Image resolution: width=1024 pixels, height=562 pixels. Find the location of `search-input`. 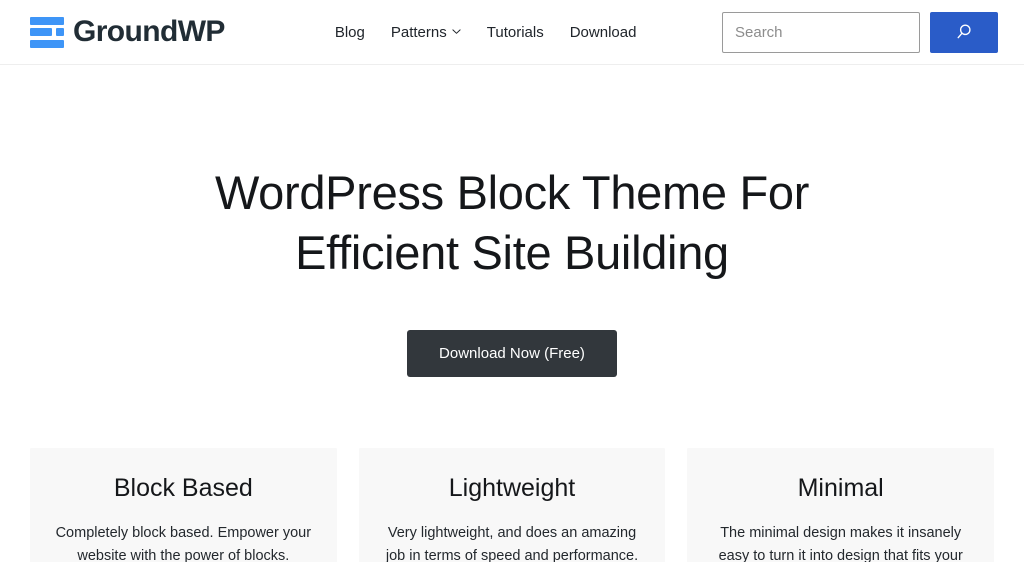

search-input is located at coordinates (821, 32).